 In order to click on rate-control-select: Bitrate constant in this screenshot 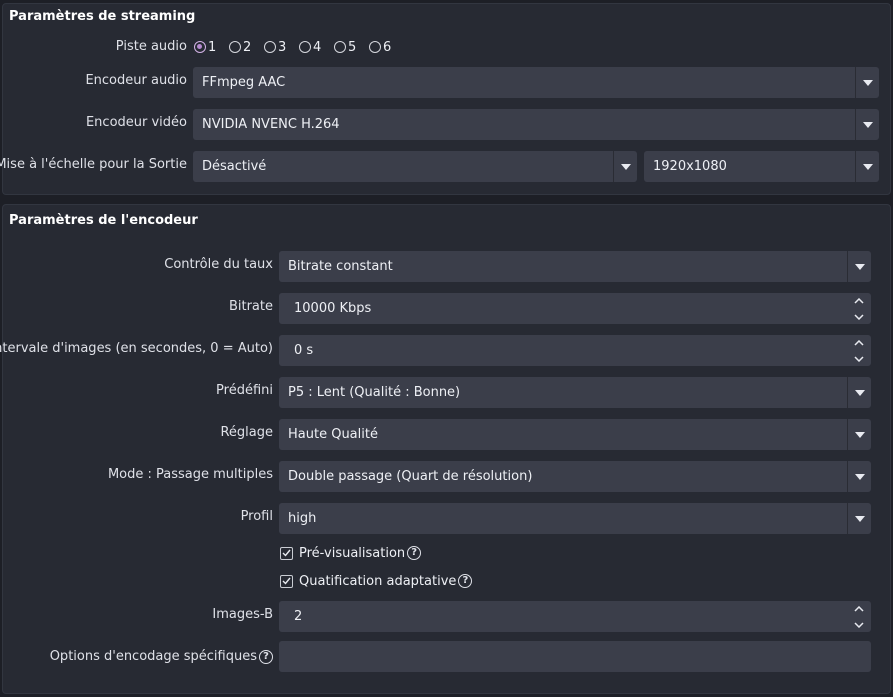, I will do `click(575, 266)`.